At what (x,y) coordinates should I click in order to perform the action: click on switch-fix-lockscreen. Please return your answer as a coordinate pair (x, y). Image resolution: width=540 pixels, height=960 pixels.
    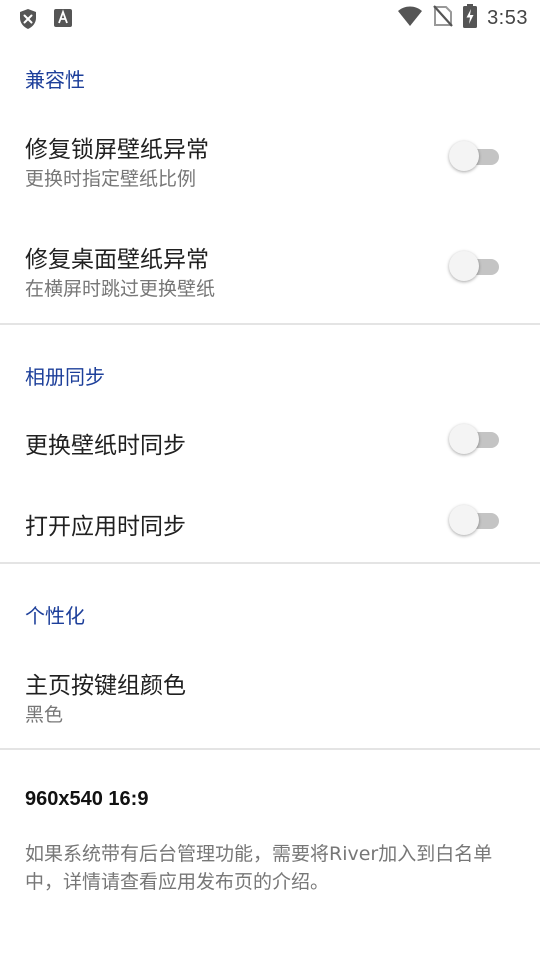
    Looking at the image, I should click on (476, 157).